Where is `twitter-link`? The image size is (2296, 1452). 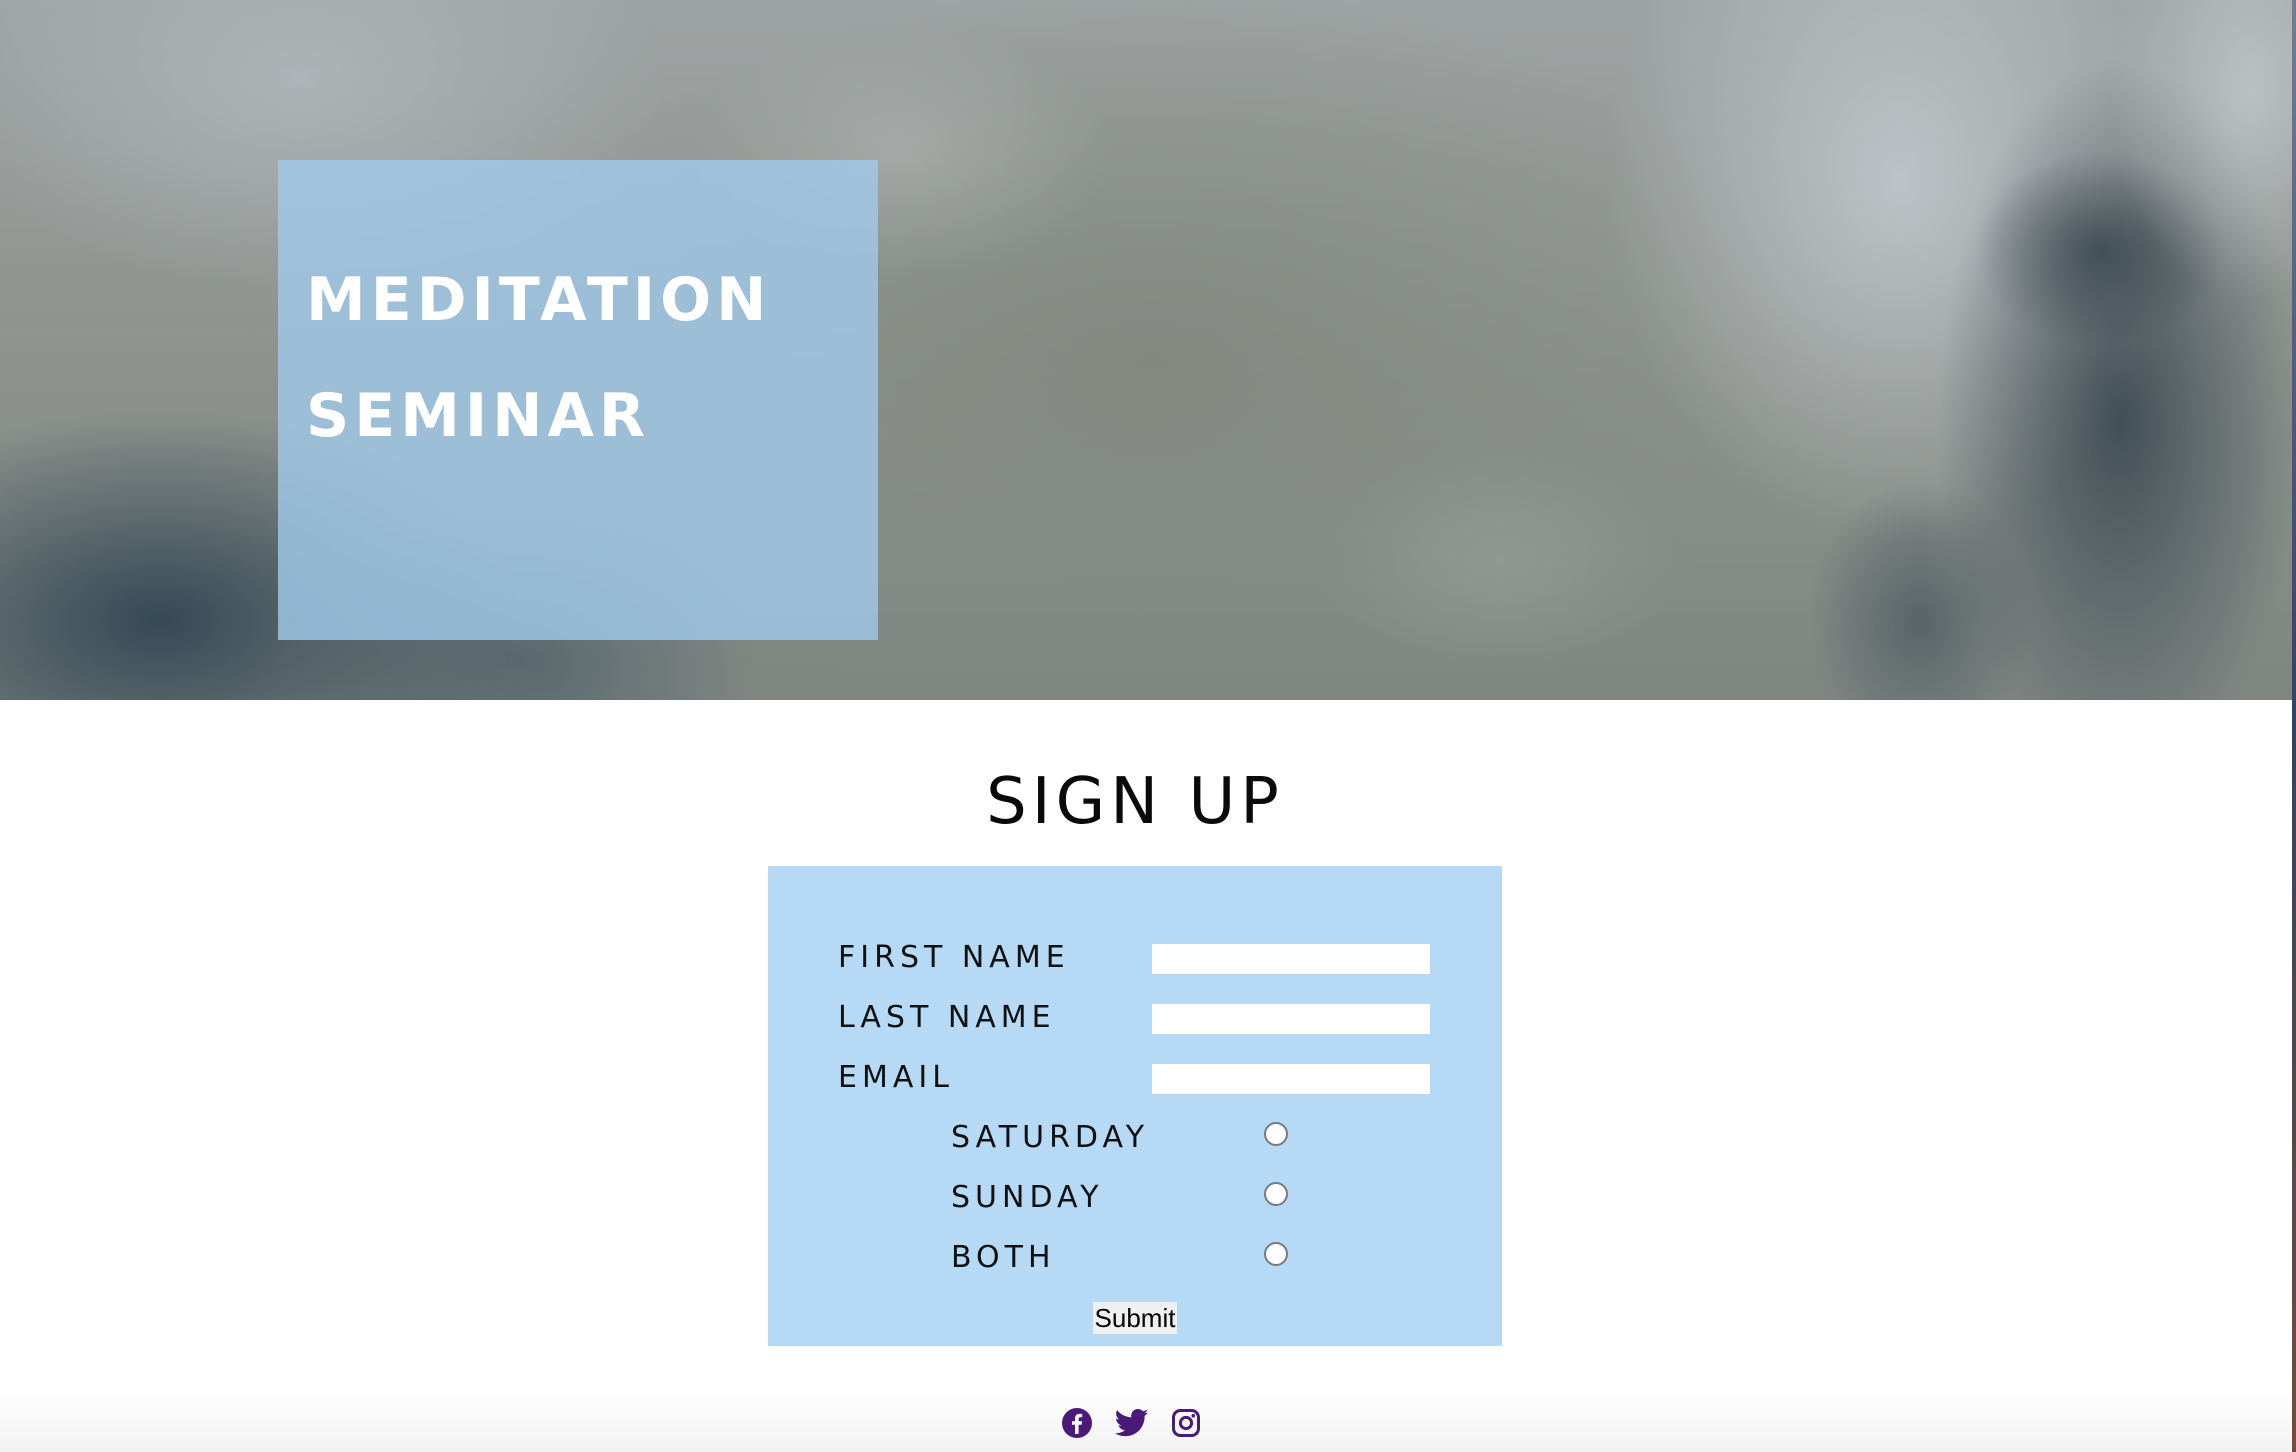
twitter-link is located at coordinates (1132, 1423).